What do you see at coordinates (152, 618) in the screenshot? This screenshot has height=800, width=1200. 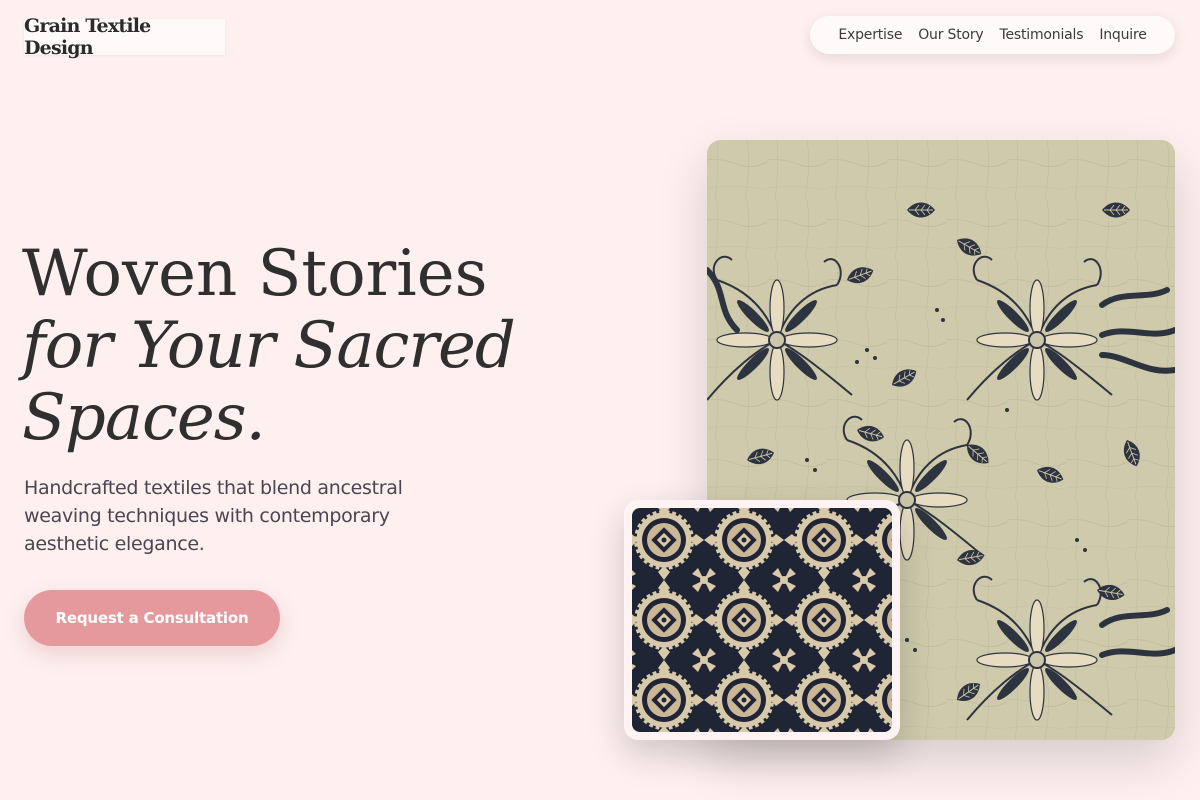 I see `request-consultation-button: Request a Consultation` at bounding box center [152, 618].